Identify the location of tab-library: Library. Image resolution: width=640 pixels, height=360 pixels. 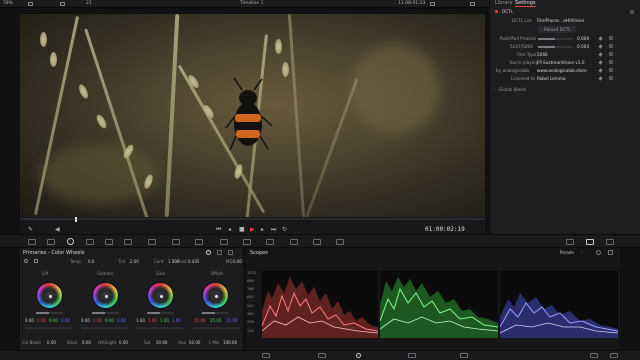
(503, 3).